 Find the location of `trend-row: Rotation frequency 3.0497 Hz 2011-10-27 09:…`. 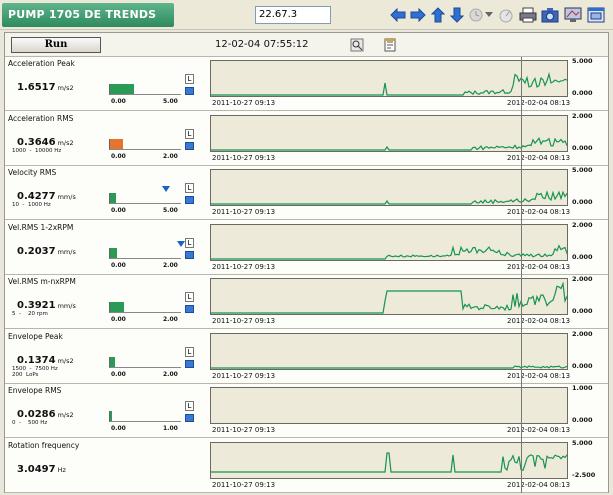

trend-row: Rotation frequency 3.0497 Hz 2011-10-27 09:… is located at coordinates (306, 466).